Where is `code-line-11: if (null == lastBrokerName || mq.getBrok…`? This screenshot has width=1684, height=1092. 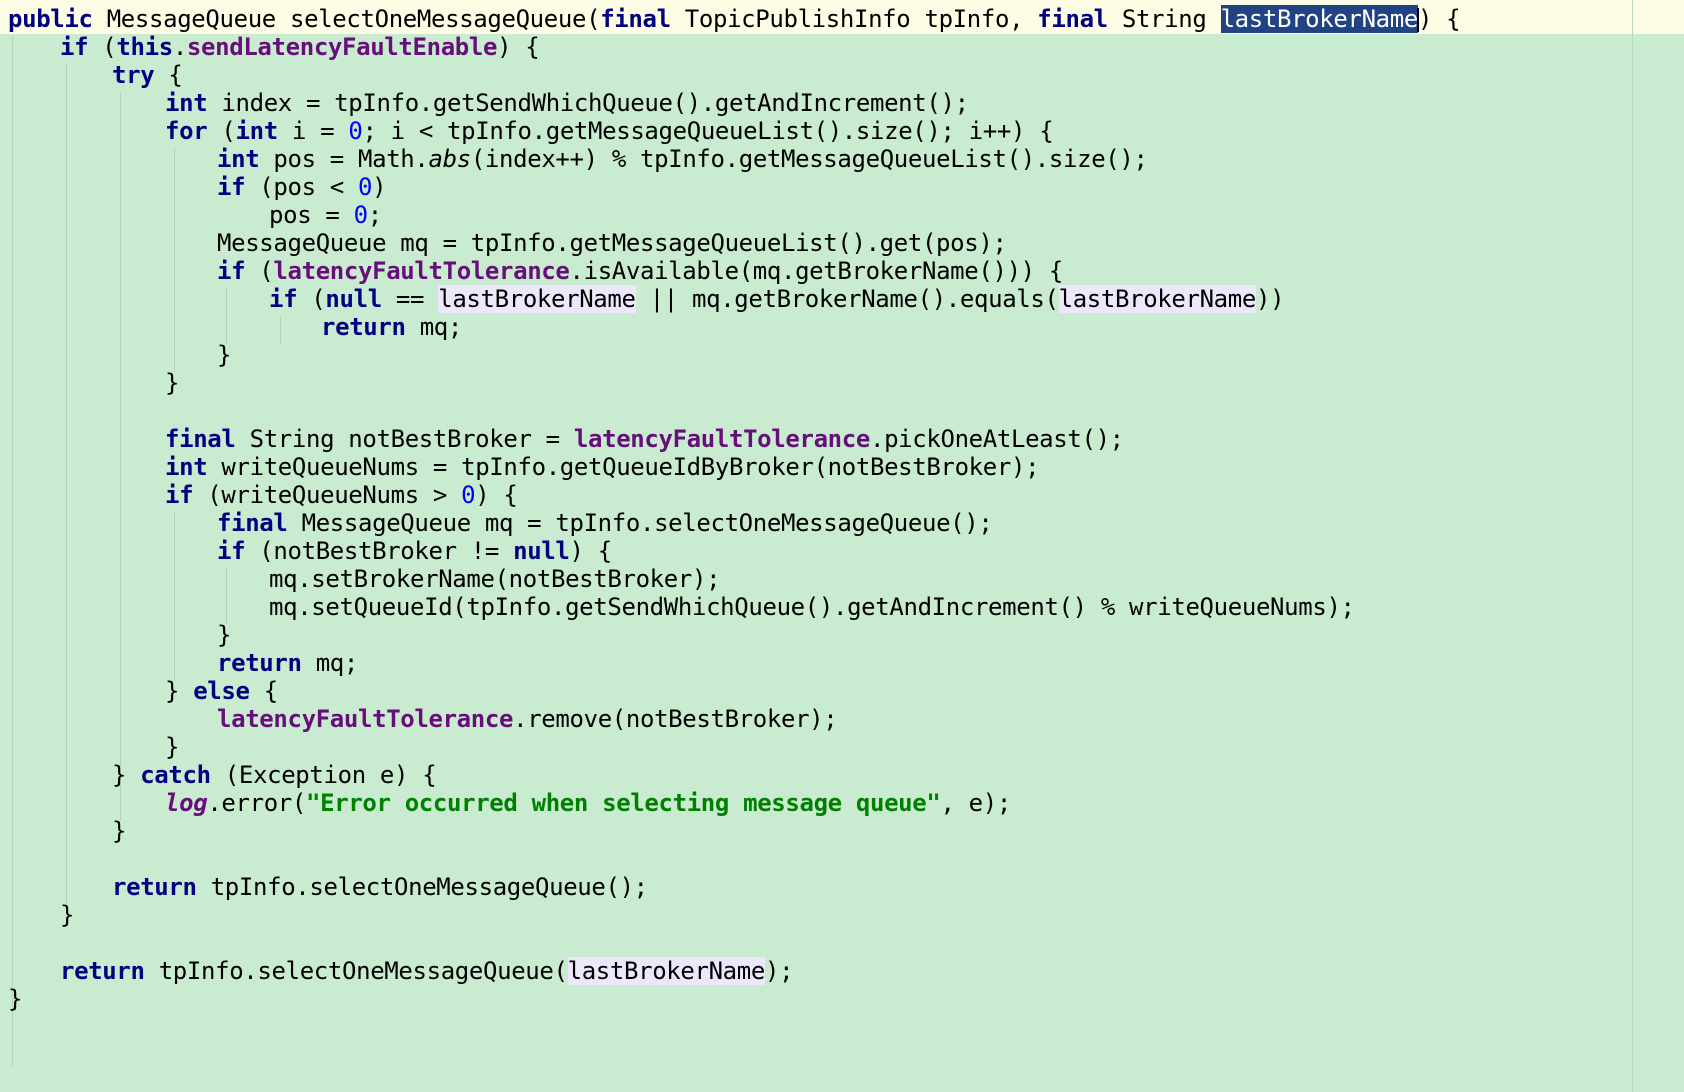
code-line-11: if (null == lastBrokerName || mq.getBrok… is located at coordinates (646, 299).